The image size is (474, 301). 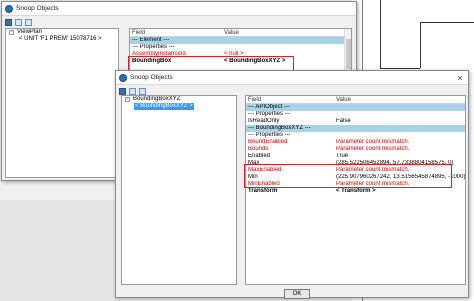 What do you see at coordinates (460, 77) in the screenshot?
I see `close-icon: ×` at bounding box center [460, 77].